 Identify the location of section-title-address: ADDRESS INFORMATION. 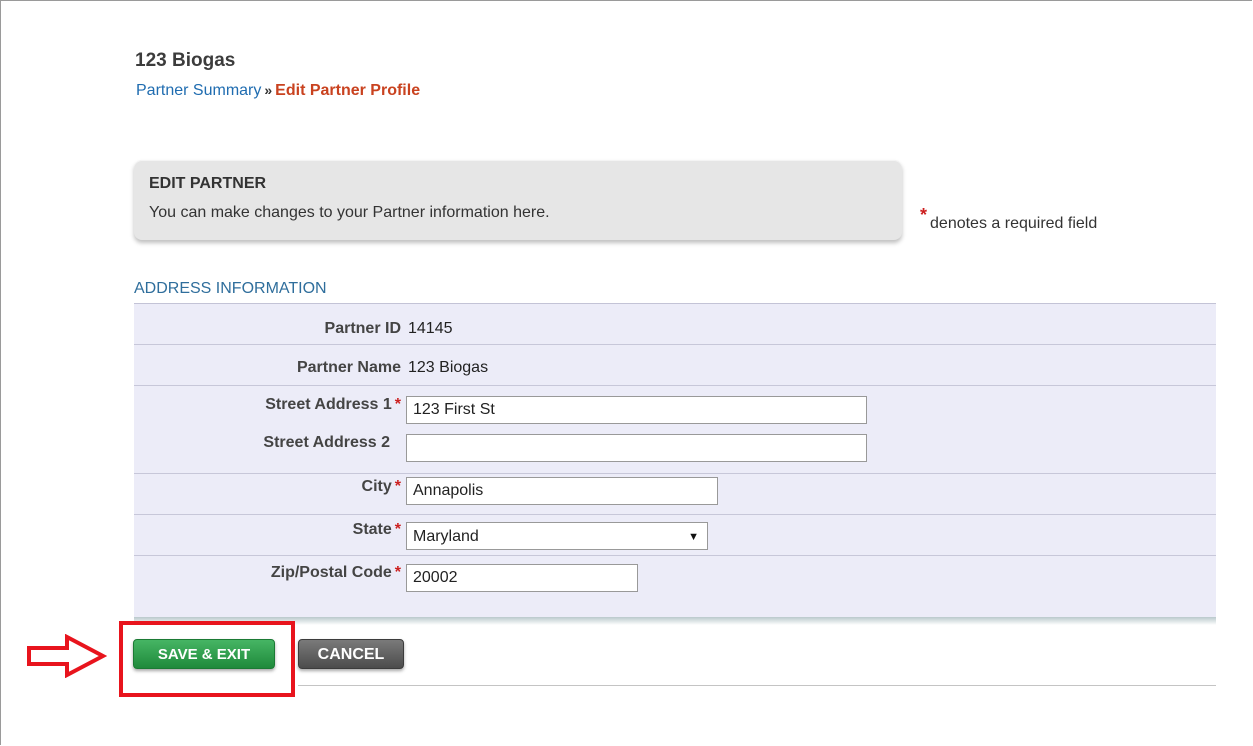
(230, 288).